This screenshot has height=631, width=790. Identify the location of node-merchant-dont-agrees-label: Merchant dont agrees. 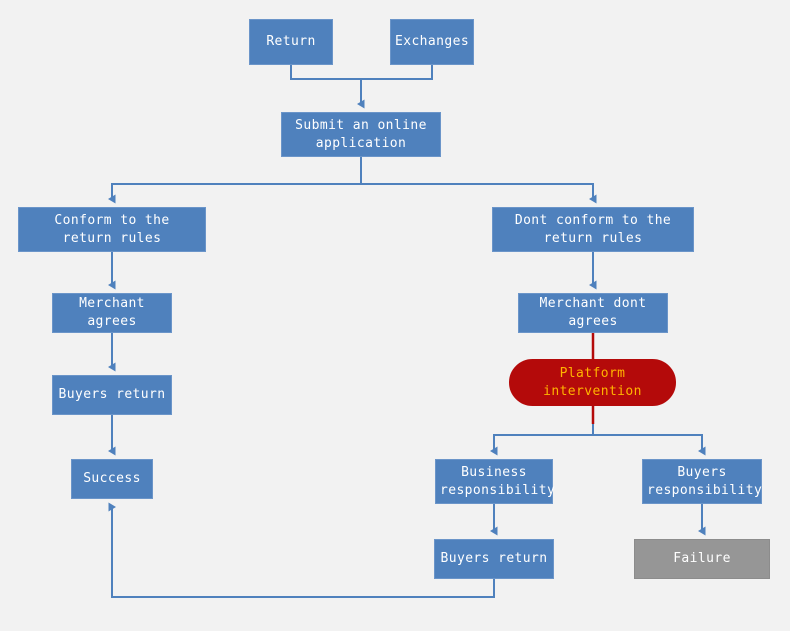
(593, 312).